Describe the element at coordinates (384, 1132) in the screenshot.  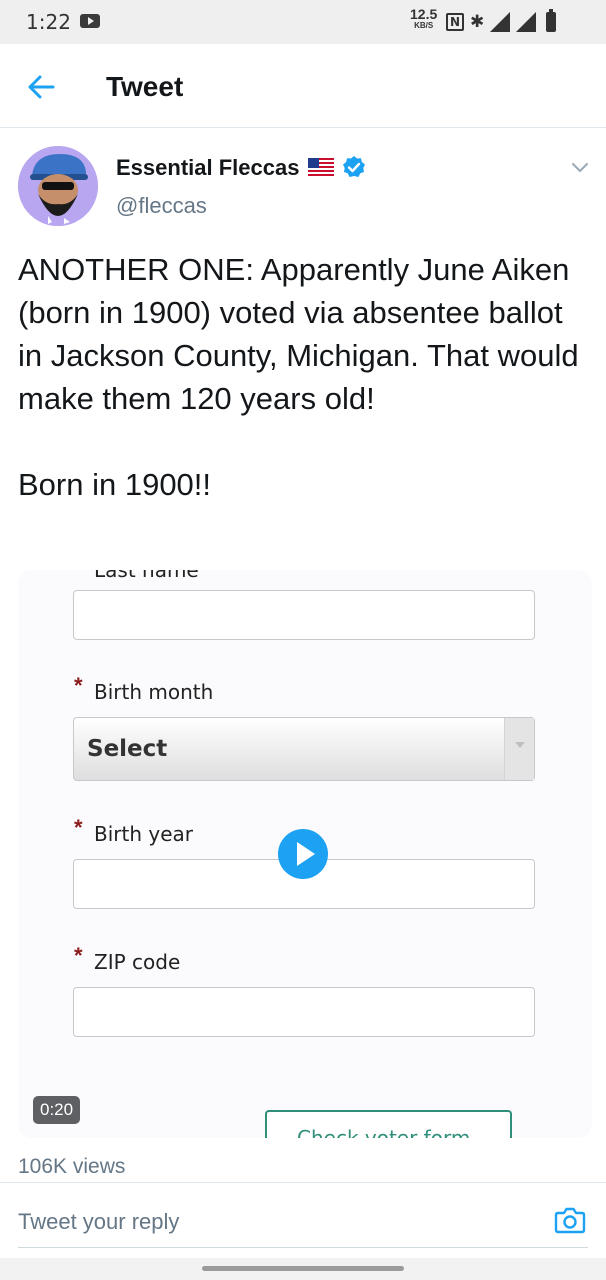
I see `form-submit-button-label: Check voter form` at that location.